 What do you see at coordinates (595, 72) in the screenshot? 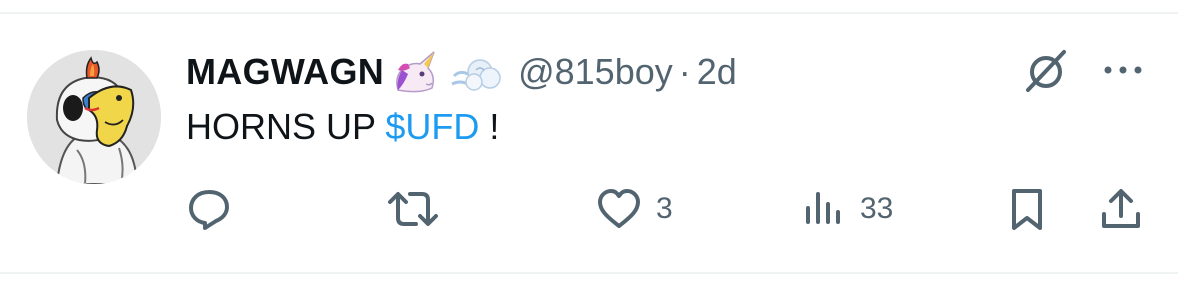
I see `user-handle: @815boy` at bounding box center [595, 72].